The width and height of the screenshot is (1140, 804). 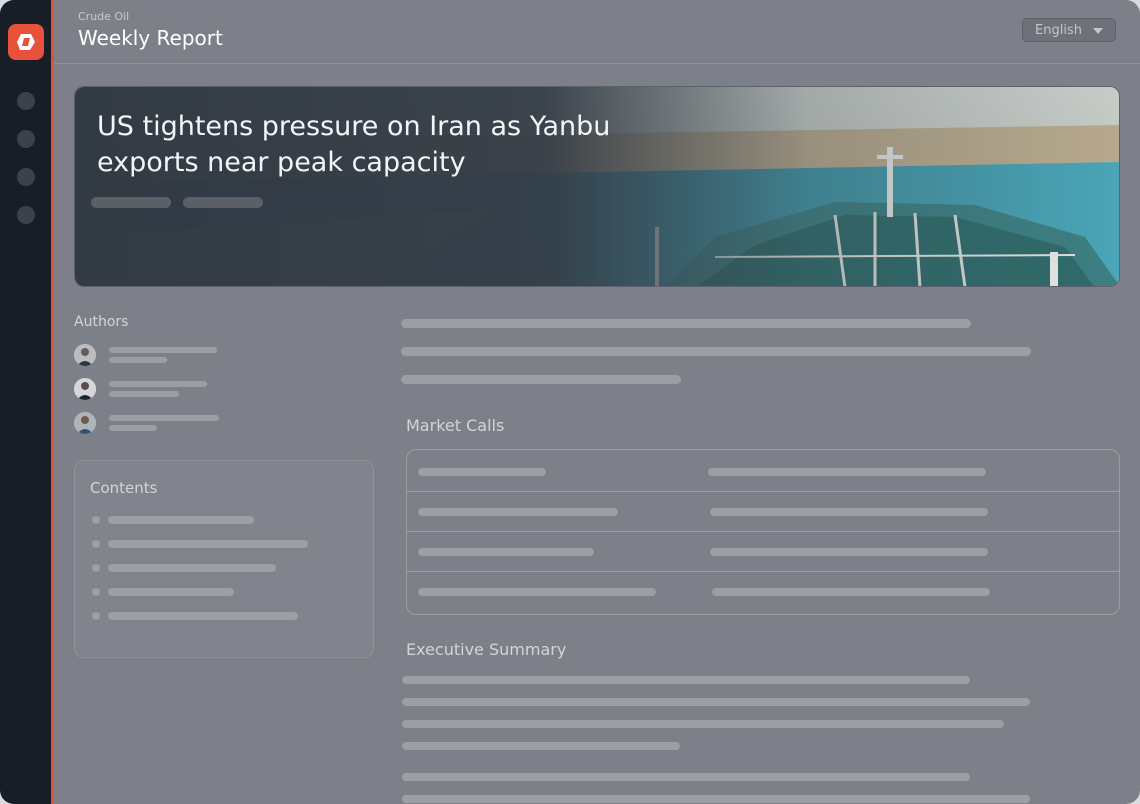 I want to click on header: Crude Oil Weekly Report English, so click(x=597, y=32).